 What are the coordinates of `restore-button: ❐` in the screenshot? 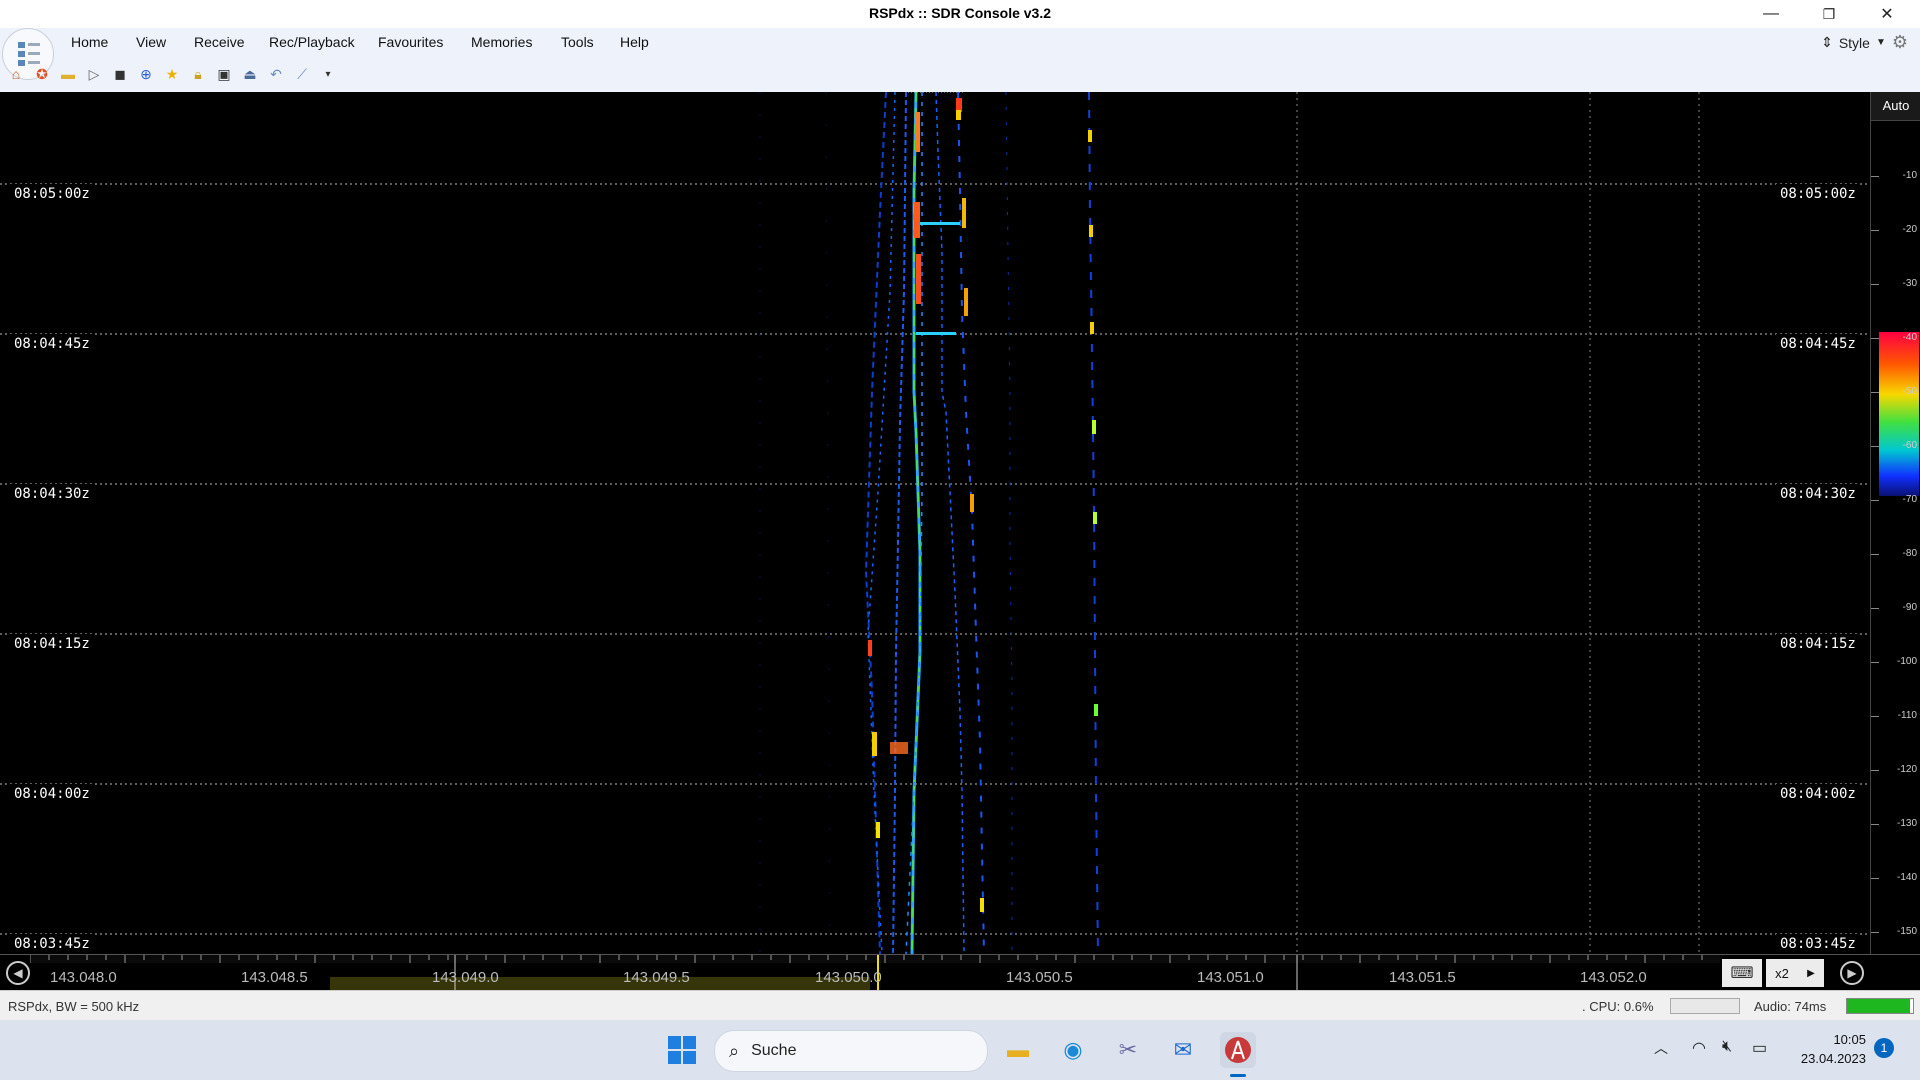 It's located at (1829, 14).